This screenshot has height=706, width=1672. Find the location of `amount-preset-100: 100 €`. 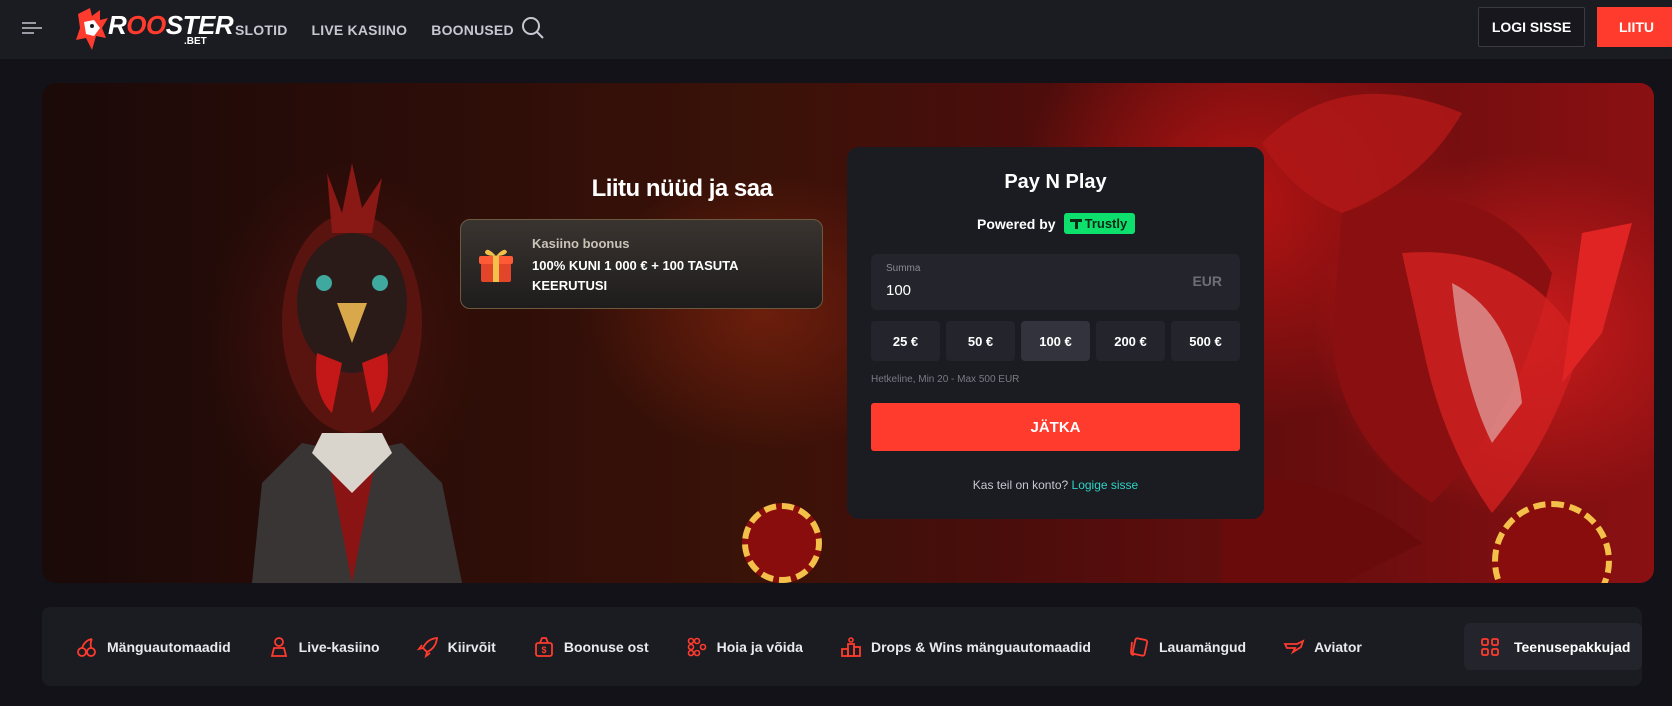

amount-preset-100: 100 € is located at coordinates (1055, 341).